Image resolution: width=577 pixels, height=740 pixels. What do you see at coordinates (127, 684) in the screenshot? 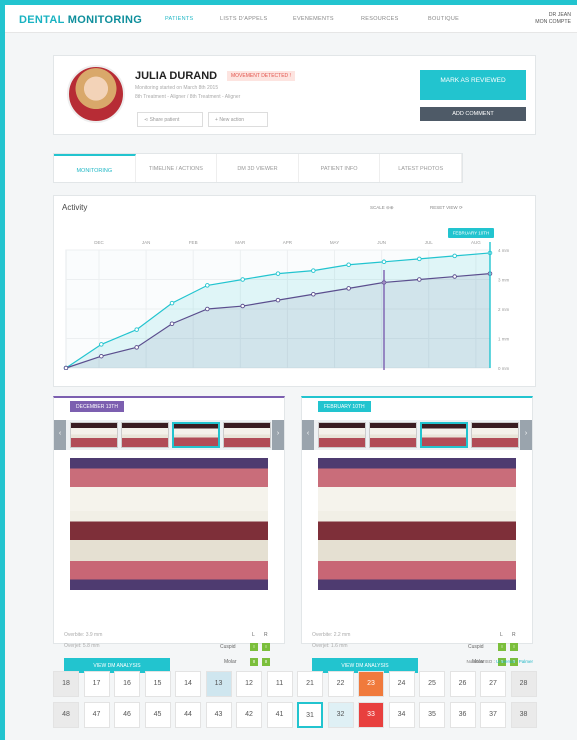
I see `tooth-16: 16` at bounding box center [127, 684].